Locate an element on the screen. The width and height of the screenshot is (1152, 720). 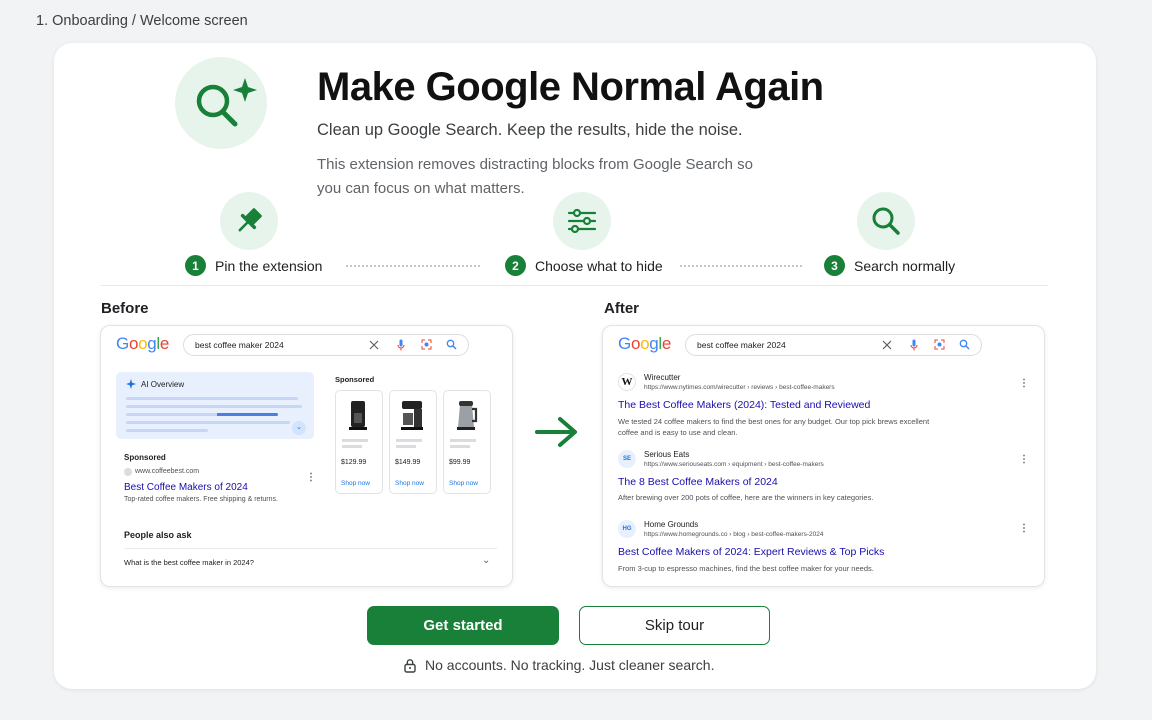
get-started-button: Get started is located at coordinates (463, 625).